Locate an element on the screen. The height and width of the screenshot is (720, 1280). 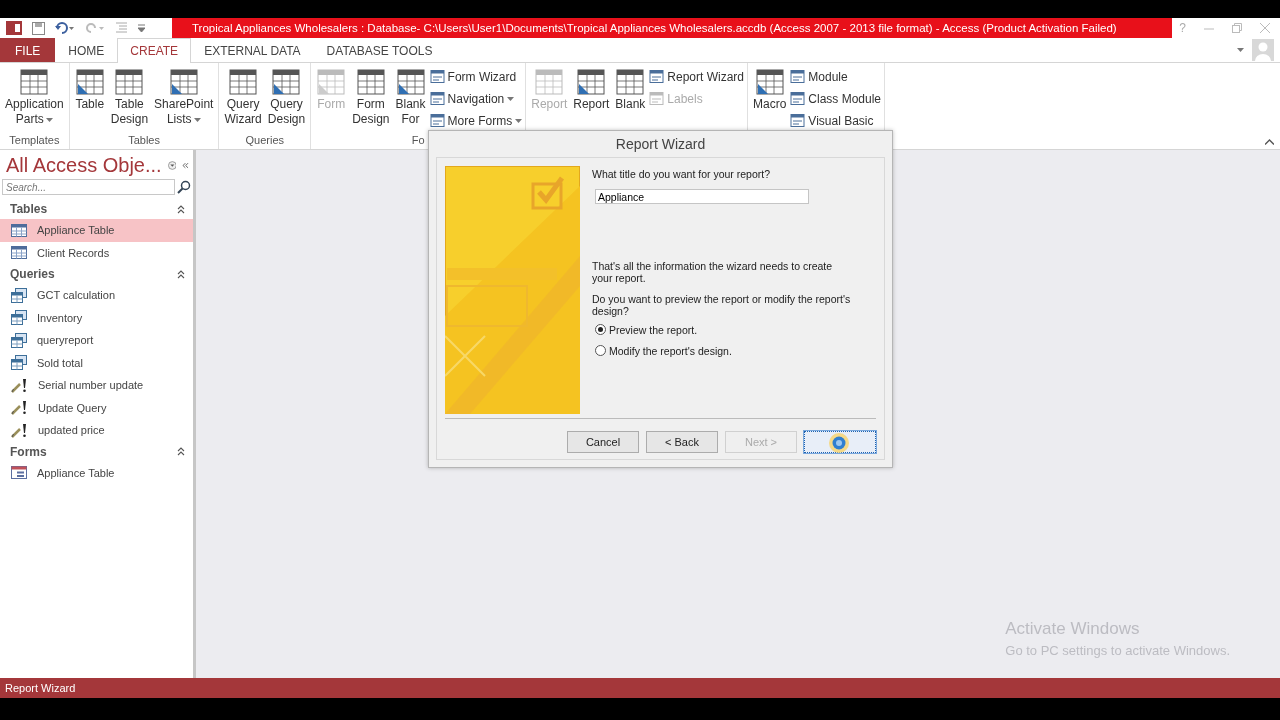
ribbon-button: Table is located at coordinates (89, 98).